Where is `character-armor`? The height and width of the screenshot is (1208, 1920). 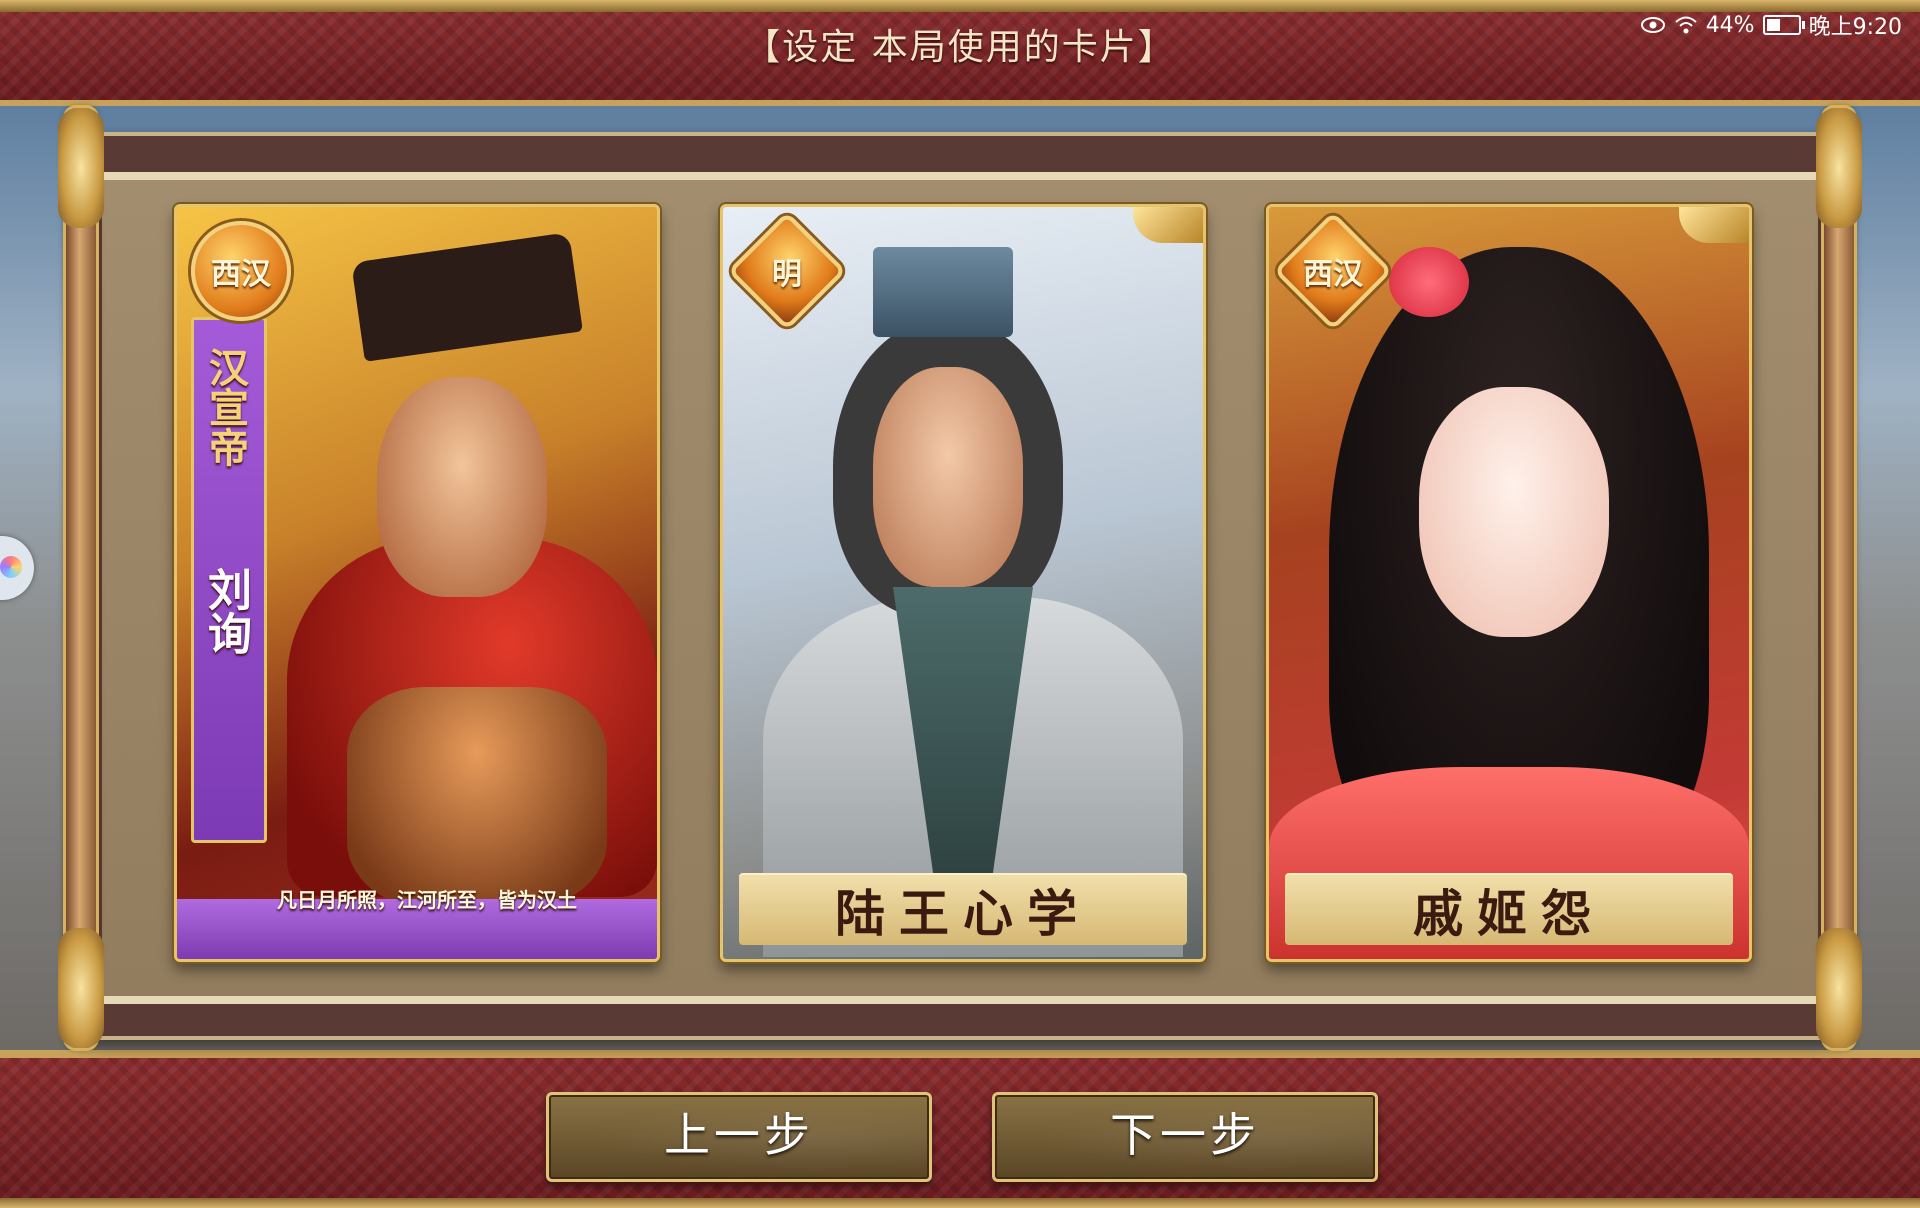 character-armor is located at coordinates (477, 797).